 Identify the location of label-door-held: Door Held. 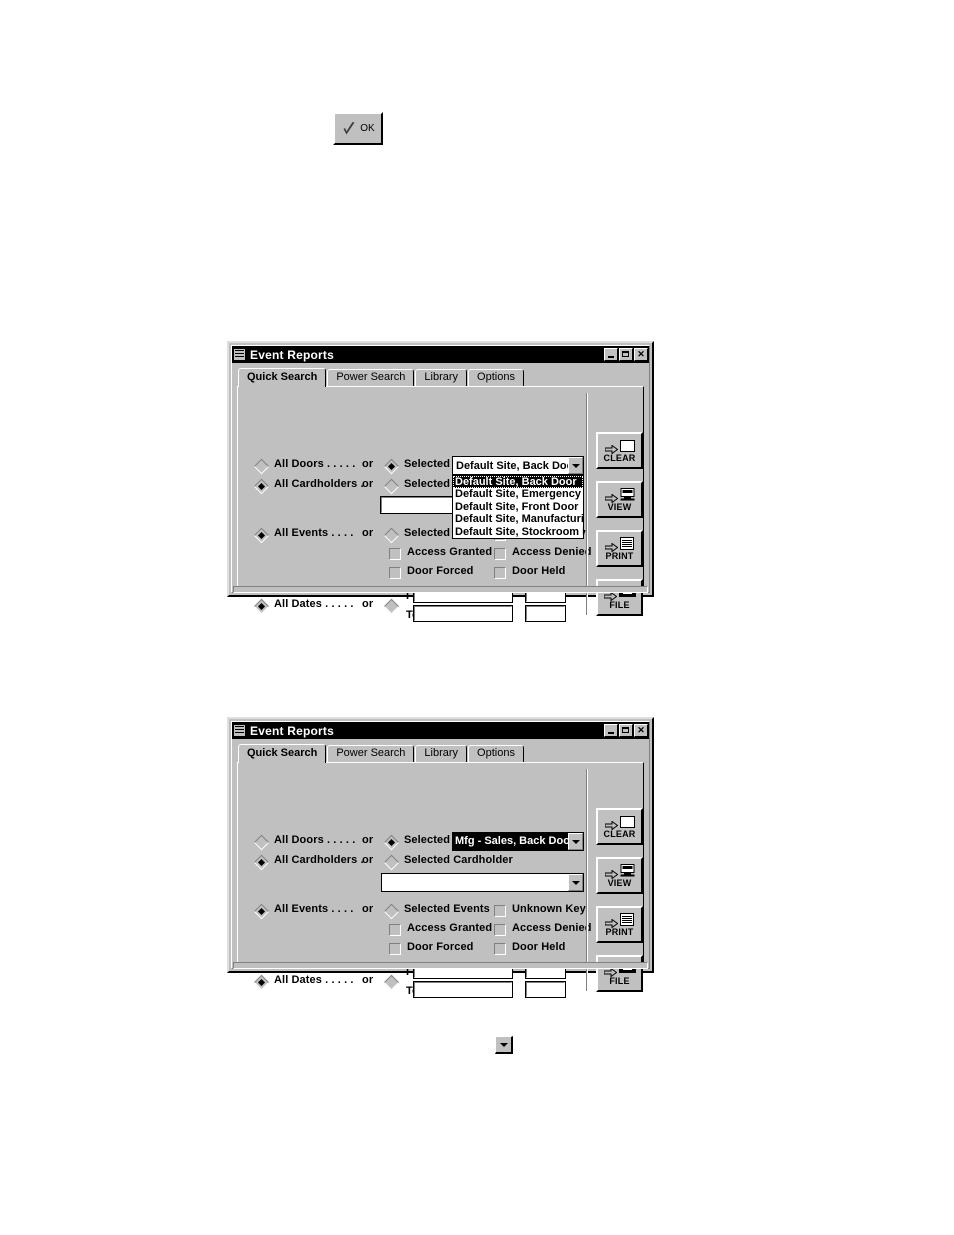
(539, 571).